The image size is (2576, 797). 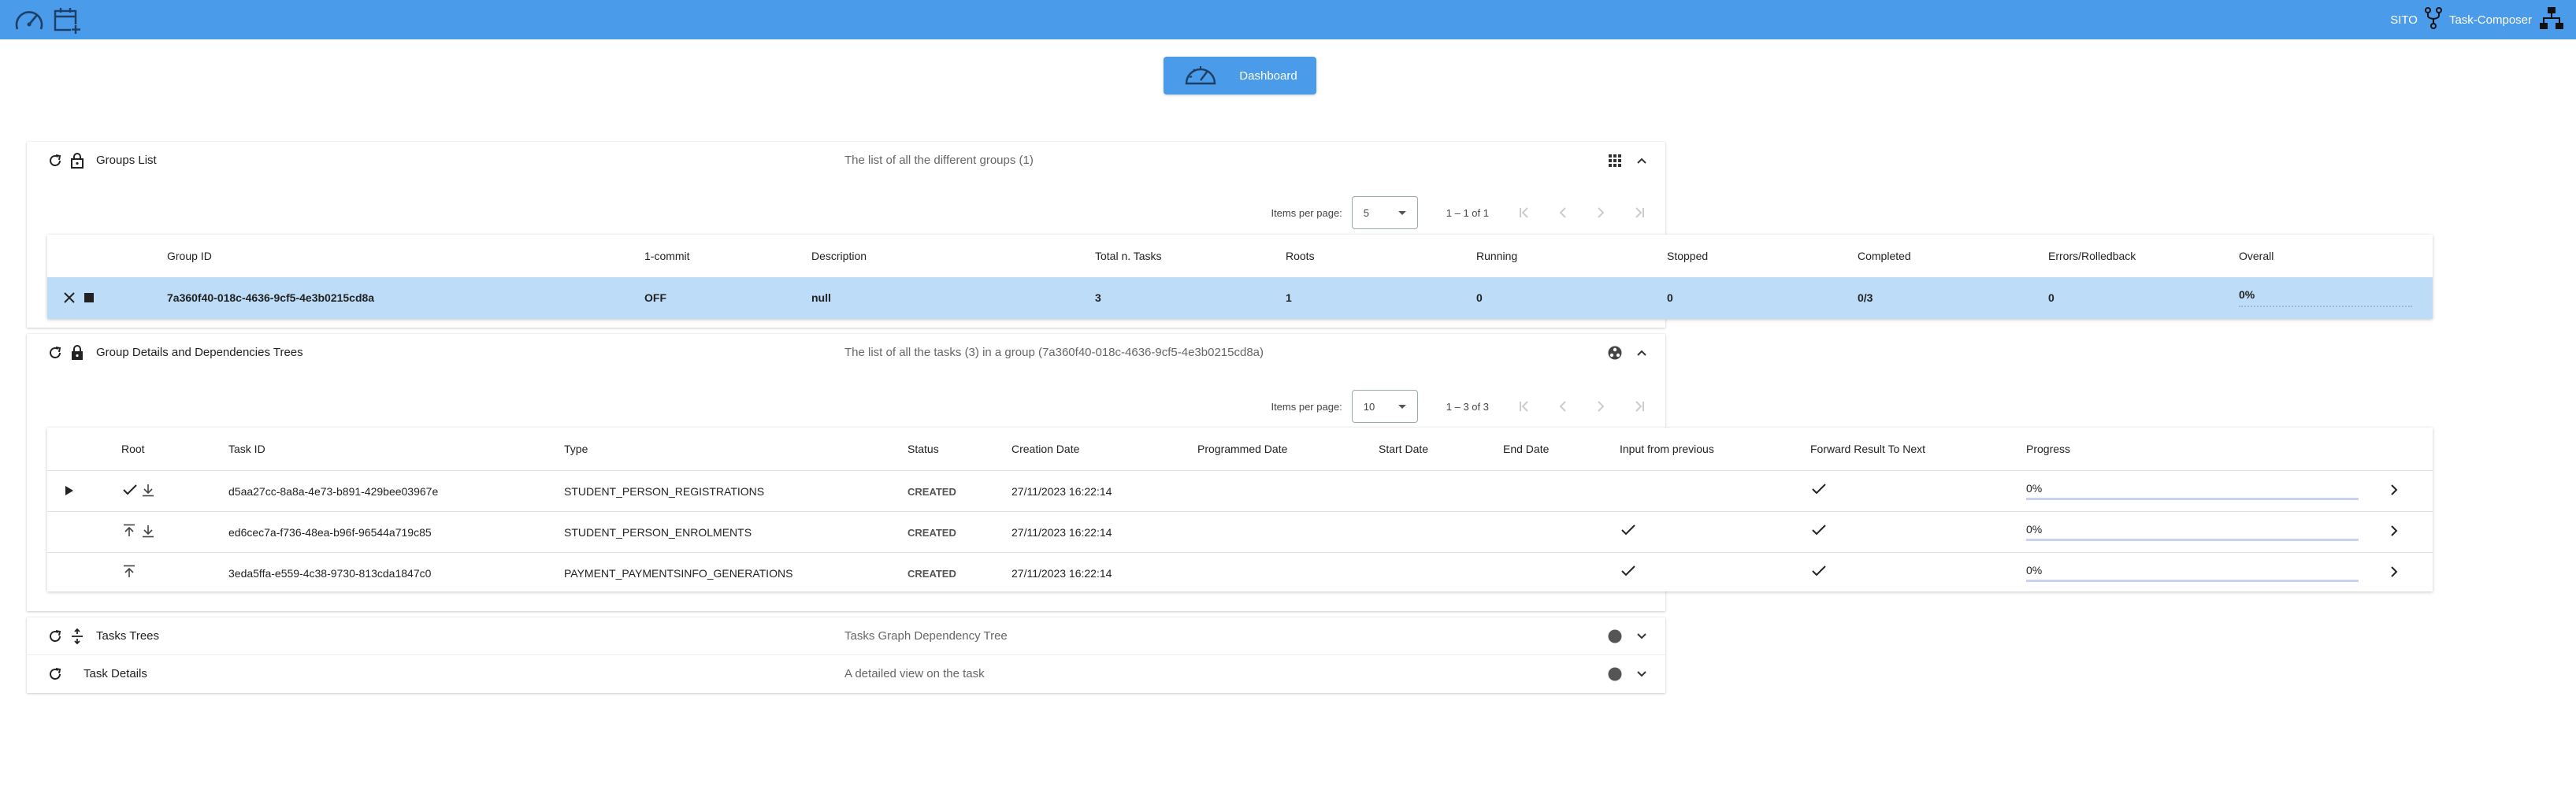 I want to click on items-per-page-label: Items per page:, so click(x=1306, y=212).